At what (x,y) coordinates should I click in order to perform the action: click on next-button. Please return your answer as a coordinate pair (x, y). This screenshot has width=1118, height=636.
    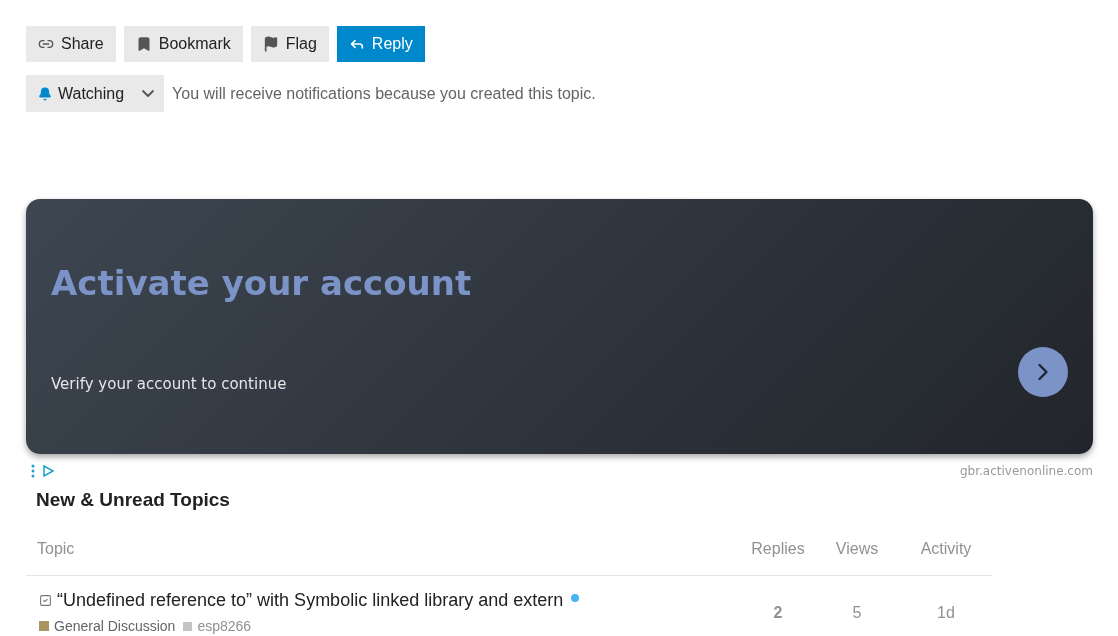
    Looking at the image, I should click on (1043, 371).